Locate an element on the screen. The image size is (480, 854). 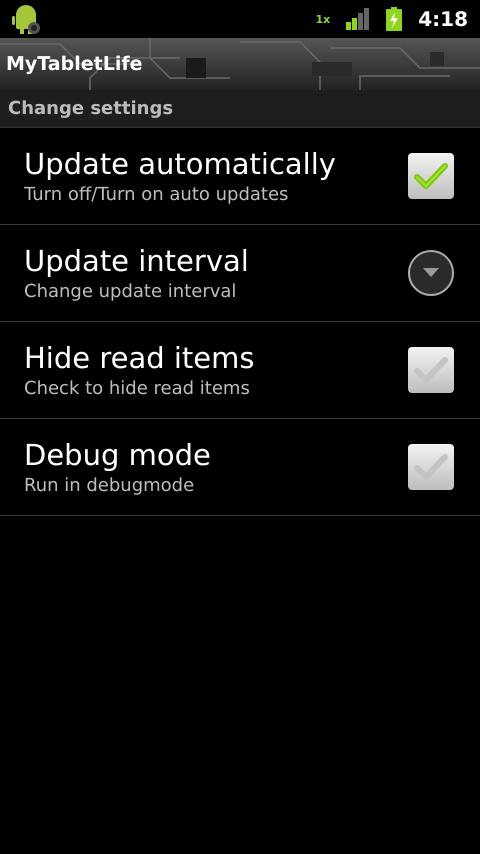
item-title: Update automatically is located at coordinates (180, 164).